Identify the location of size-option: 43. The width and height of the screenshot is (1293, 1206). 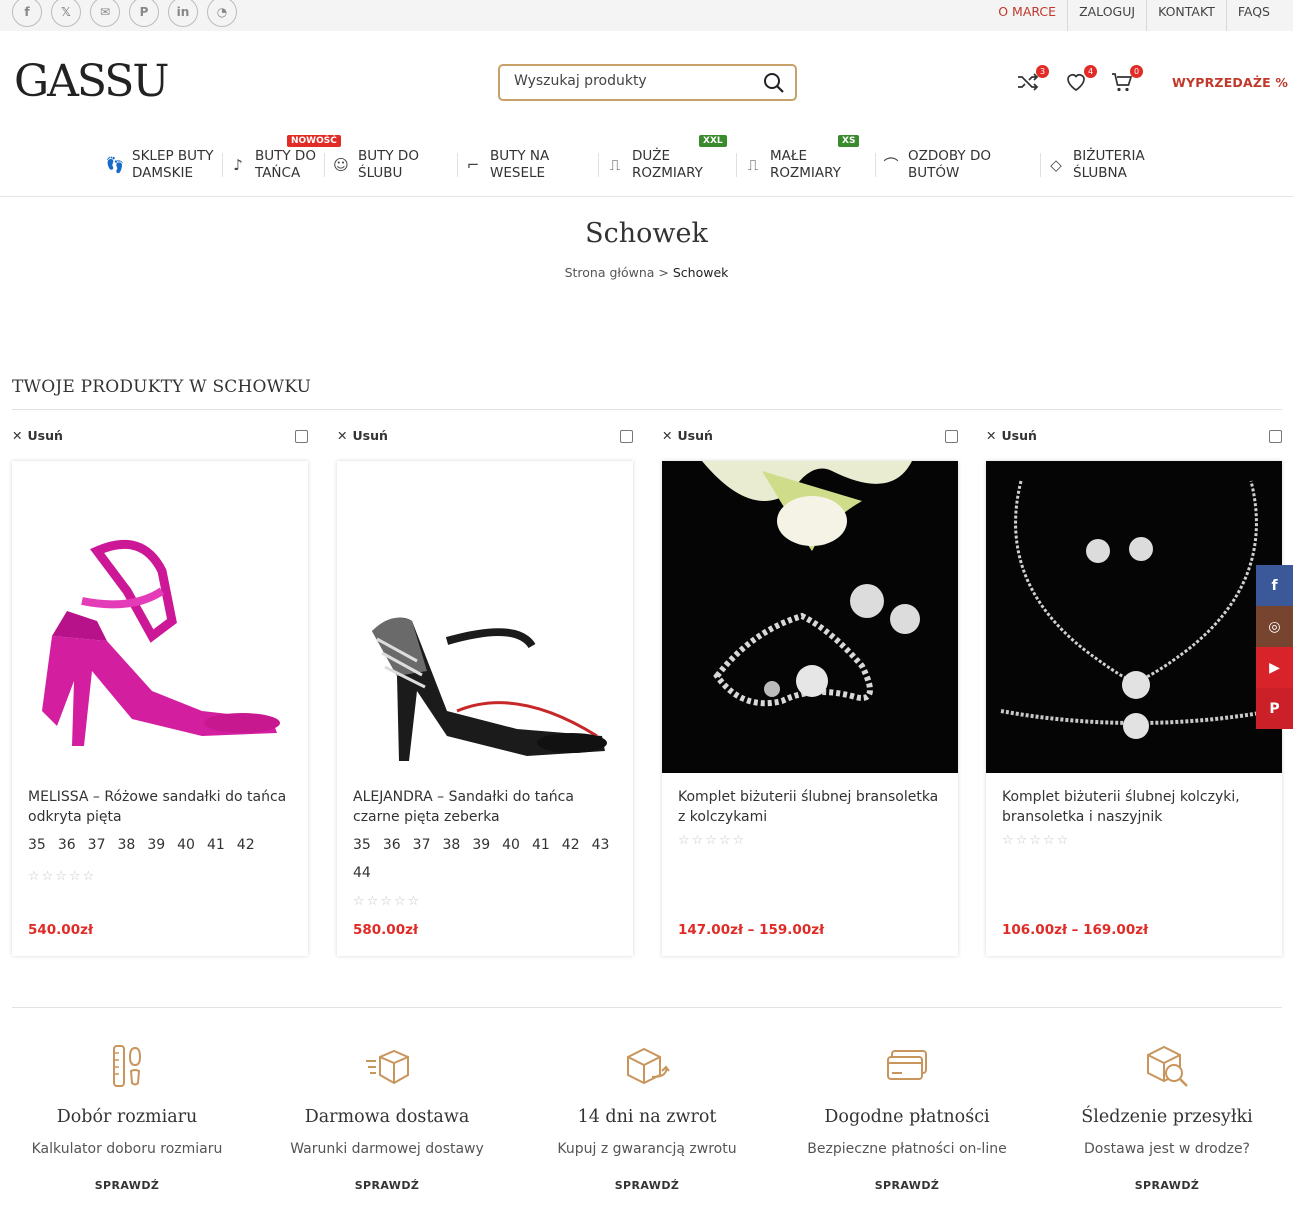
(601, 845).